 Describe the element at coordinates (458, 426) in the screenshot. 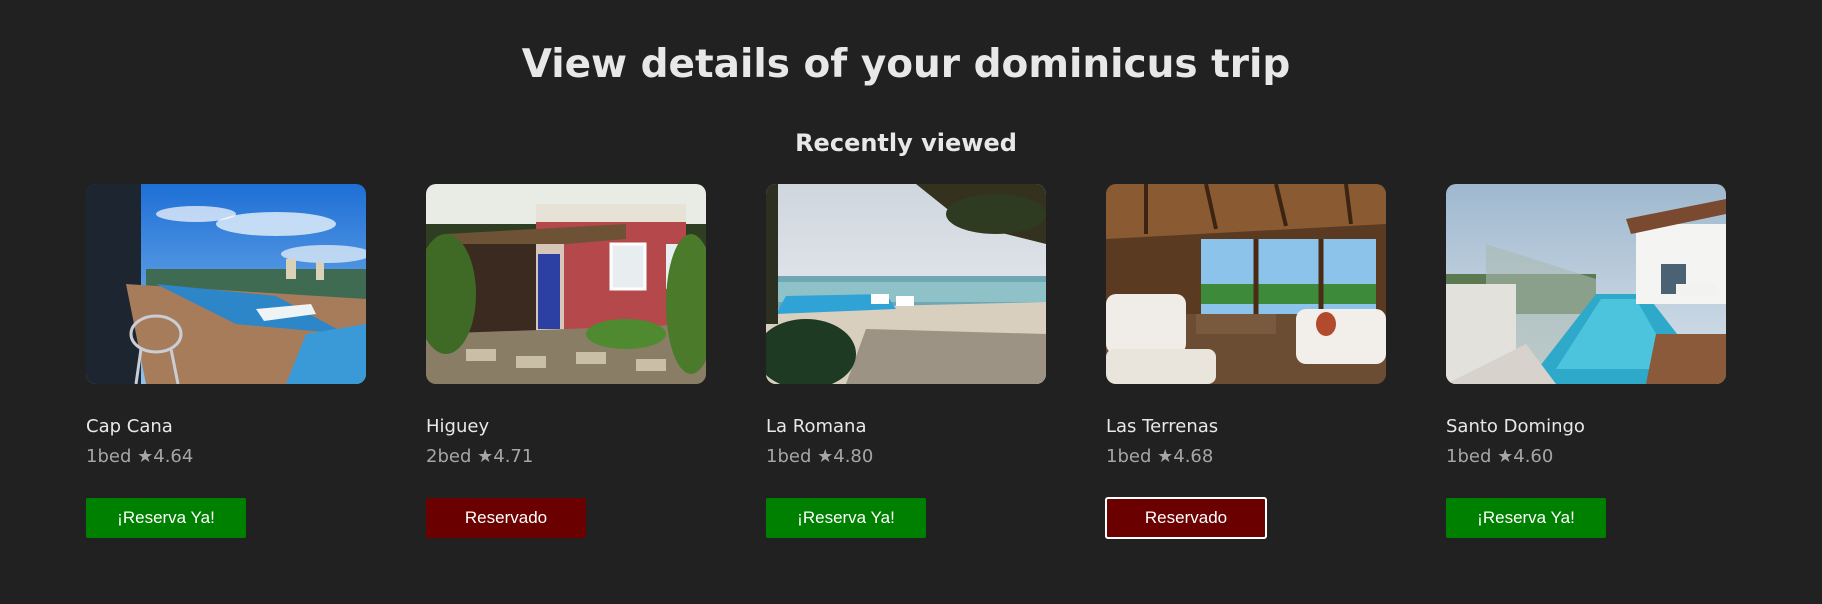

I see `listing-location: Higuey` at that location.